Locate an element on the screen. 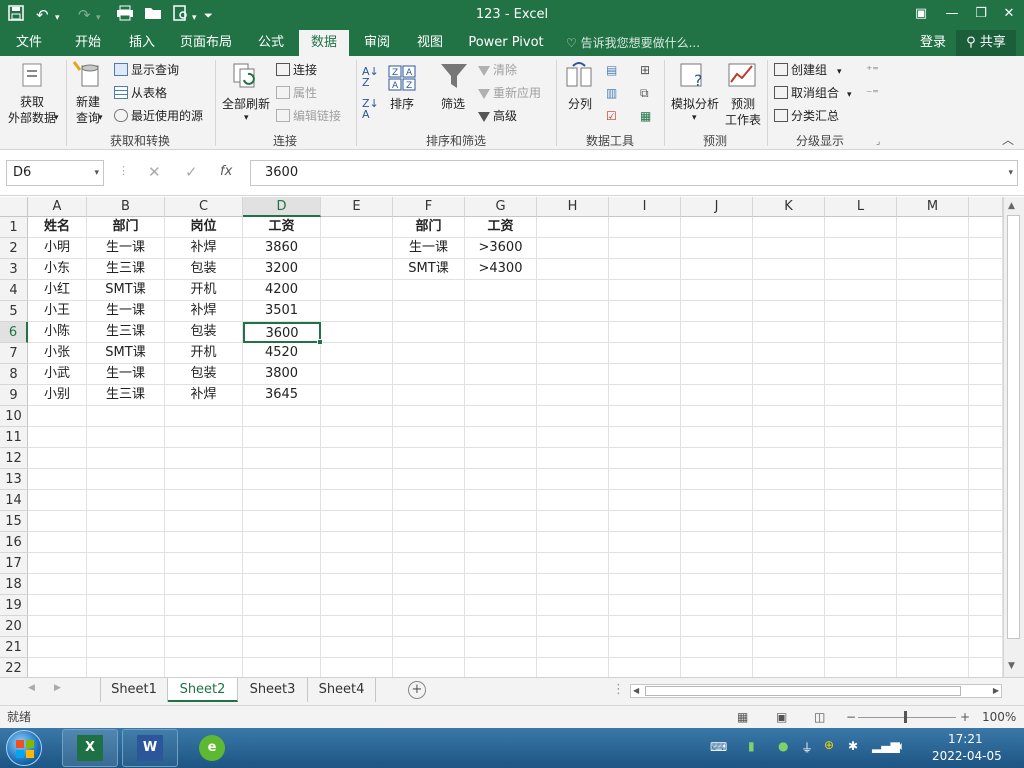 The width and height of the screenshot is (1024, 768). new-query-dropdown-icon: ▾ is located at coordinates (100, 118).